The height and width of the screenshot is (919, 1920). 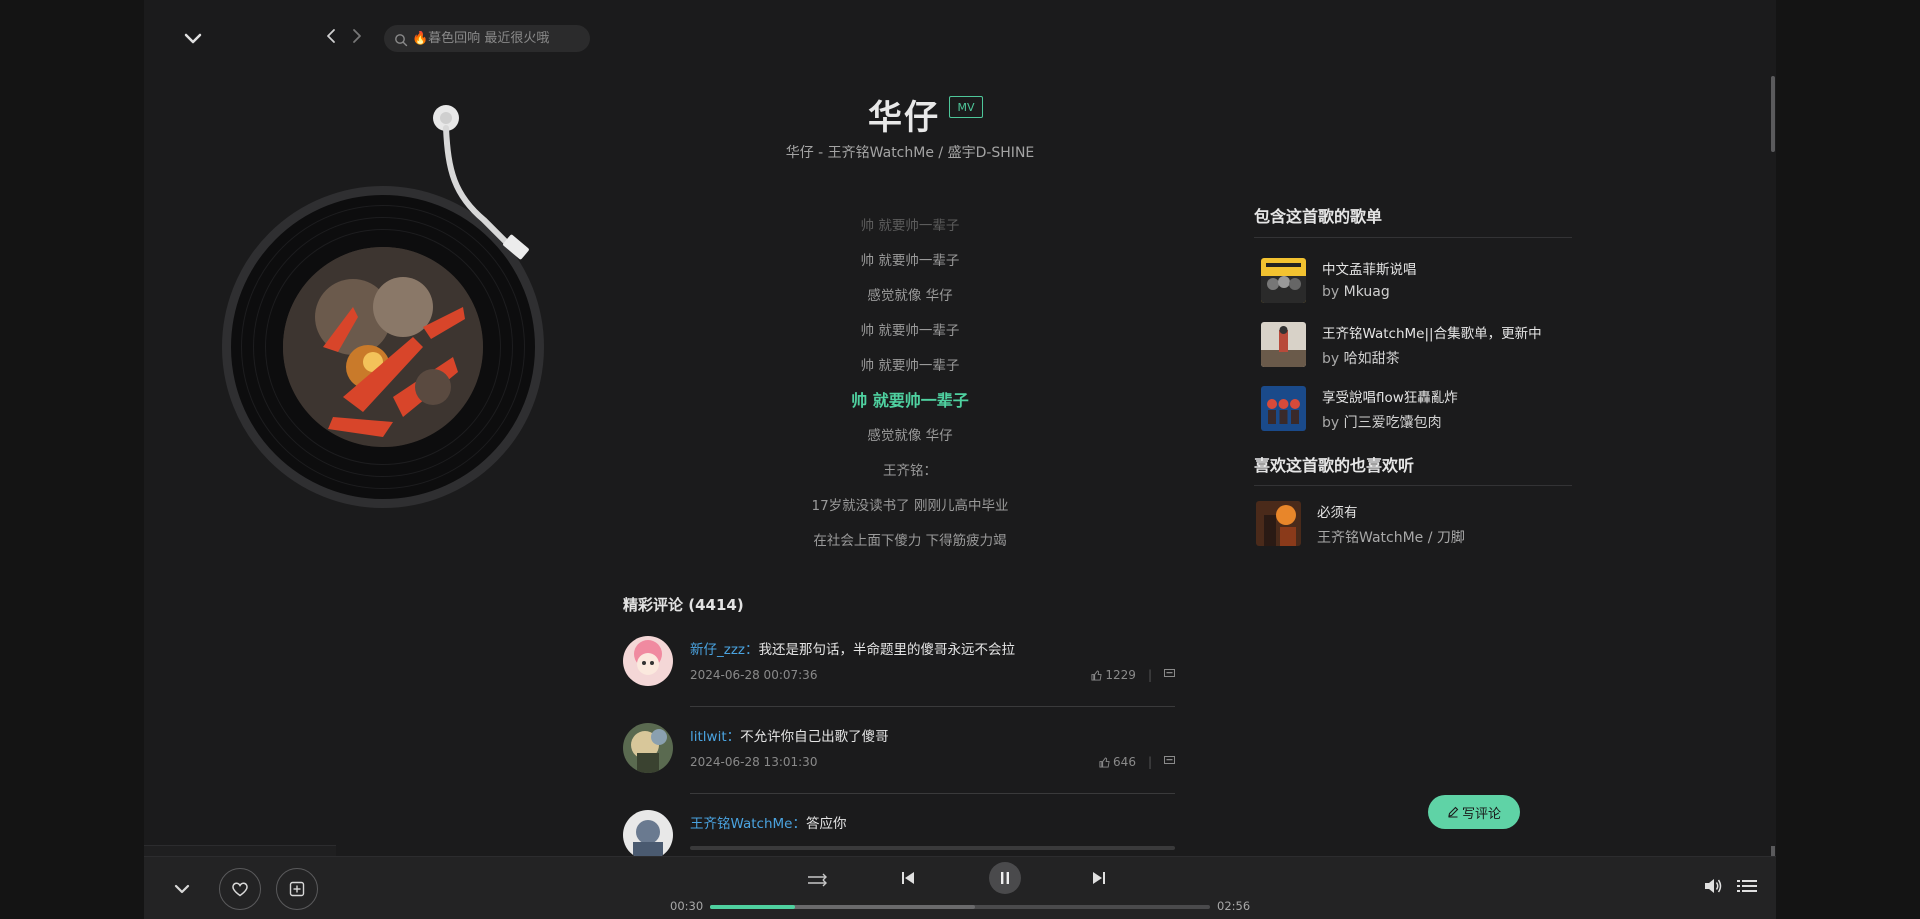 What do you see at coordinates (1411, 408) in the screenshot?
I see `playlist-item: 享受說唱flow狂轟亂炸 by 门三爱吃馕包肉` at bounding box center [1411, 408].